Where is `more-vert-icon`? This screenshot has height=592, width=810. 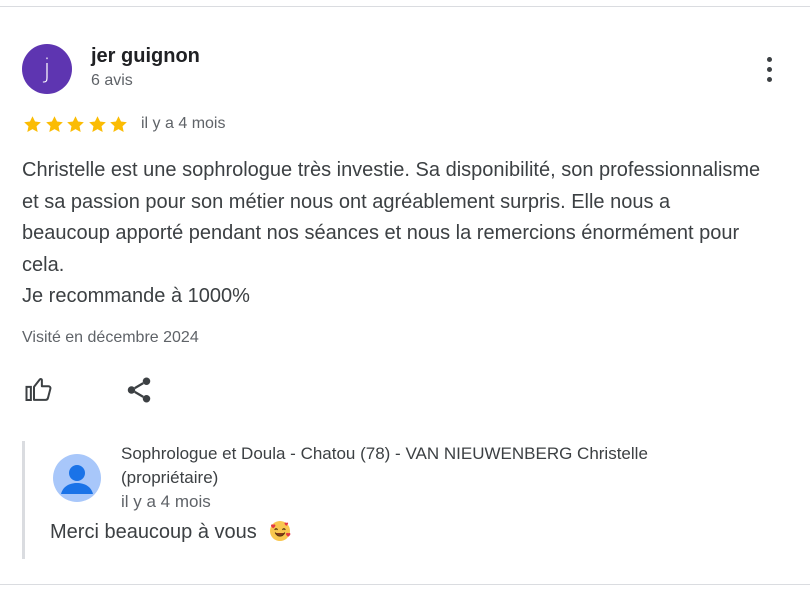
more-vert-icon is located at coordinates (769, 59).